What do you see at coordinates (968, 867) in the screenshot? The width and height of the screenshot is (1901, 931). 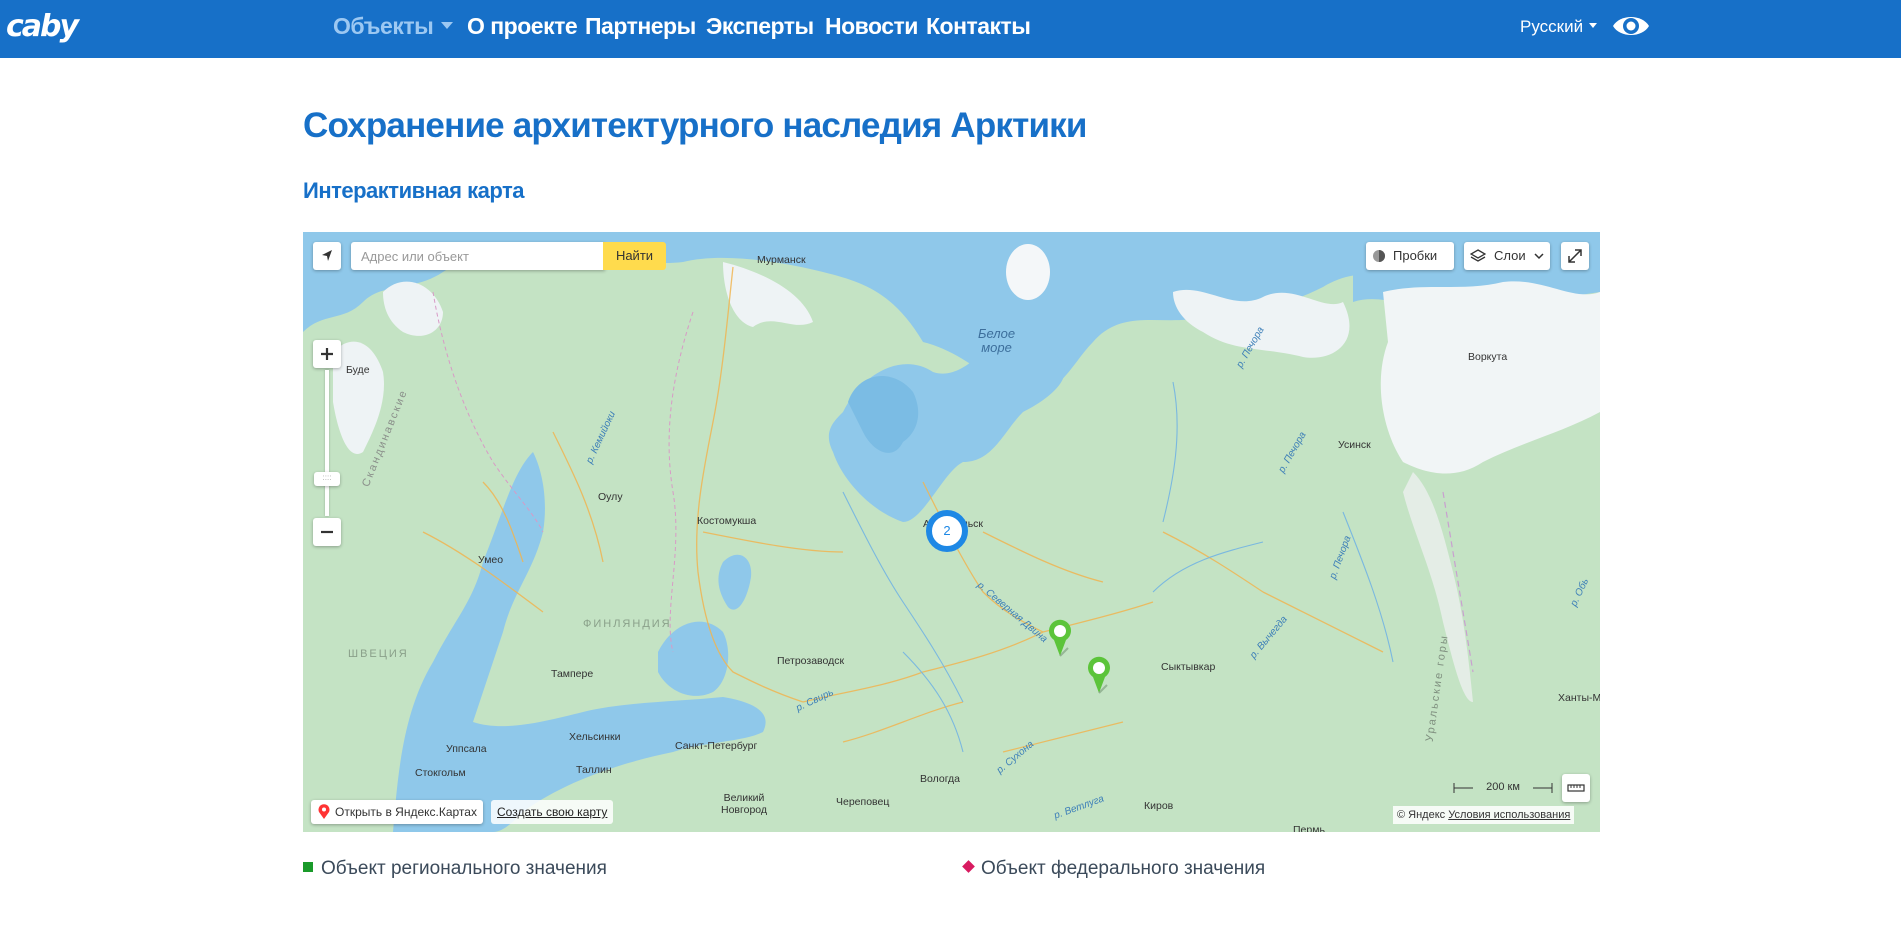 I see `red-diamond-icon` at bounding box center [968, 867].